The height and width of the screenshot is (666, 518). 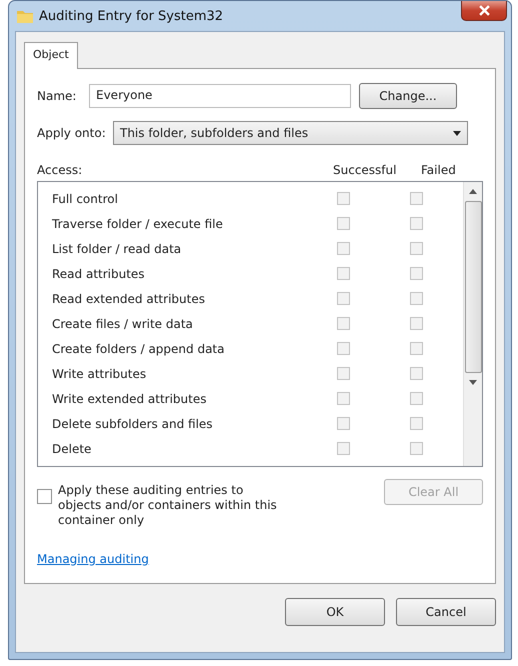 What do you see at coordinates (85, 199) in the screenshot?
I see `permission-name: Full control` at bounding box center [85, 199].